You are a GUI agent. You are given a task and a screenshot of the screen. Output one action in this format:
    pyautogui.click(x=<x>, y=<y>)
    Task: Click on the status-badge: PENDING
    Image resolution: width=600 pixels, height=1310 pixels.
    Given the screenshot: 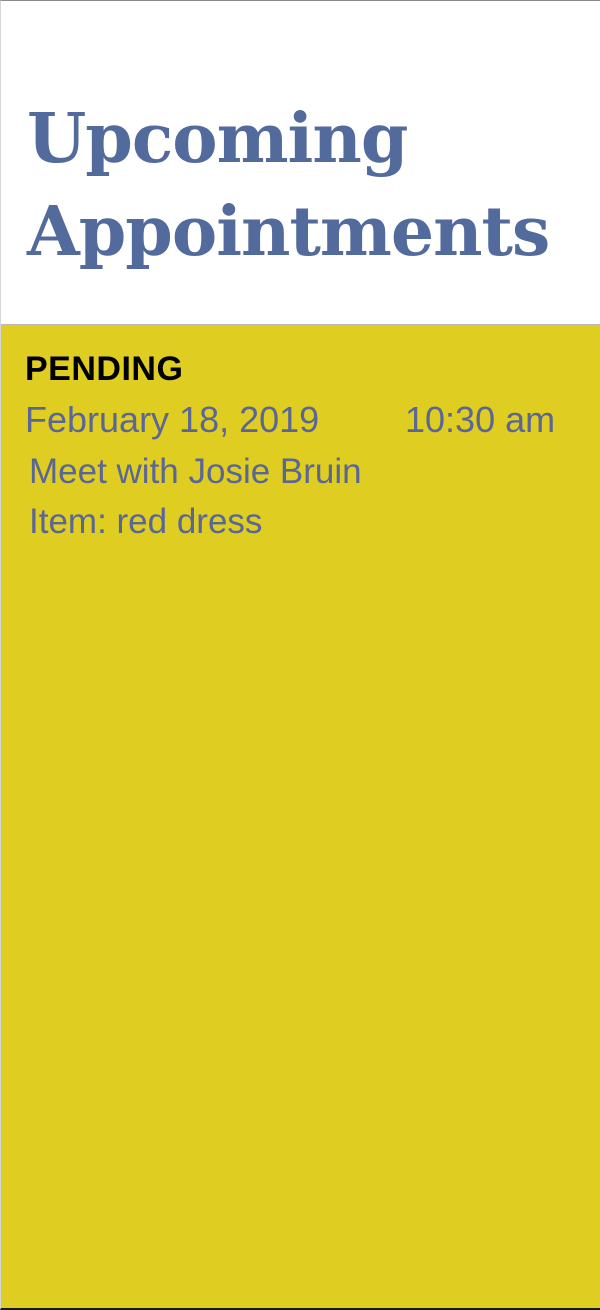 What is the action you would take?
    pyautogui.click(x=104, y=369)
    